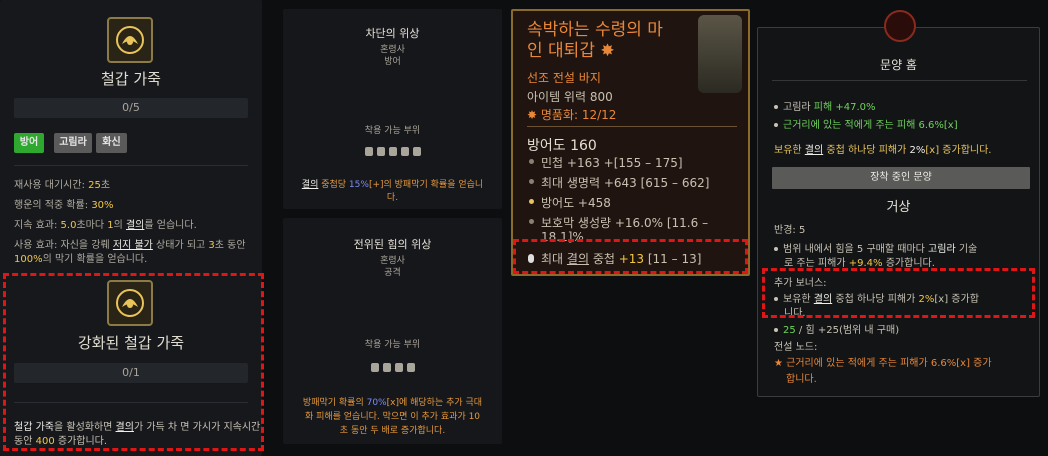 This screenshot has width=1048, height=456. What do you see at coordinates (392, 431) in the screenshot?
I see `aspect-desc-3: 초 동안 두 배로 증가합니다.` at bounding box center [392, 431].